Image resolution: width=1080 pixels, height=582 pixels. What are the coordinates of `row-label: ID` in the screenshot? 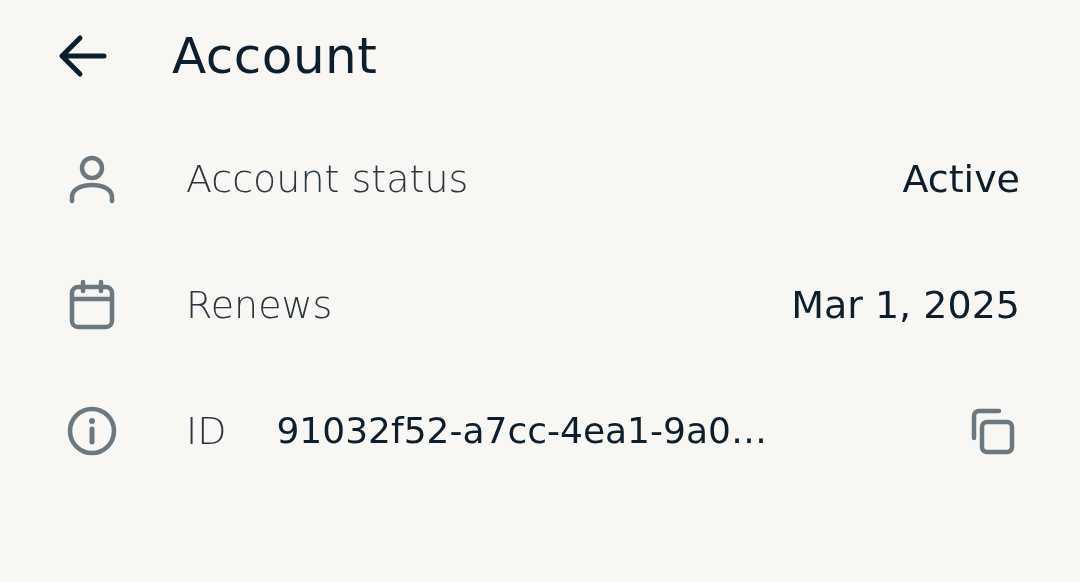 It's located at (206, 431).